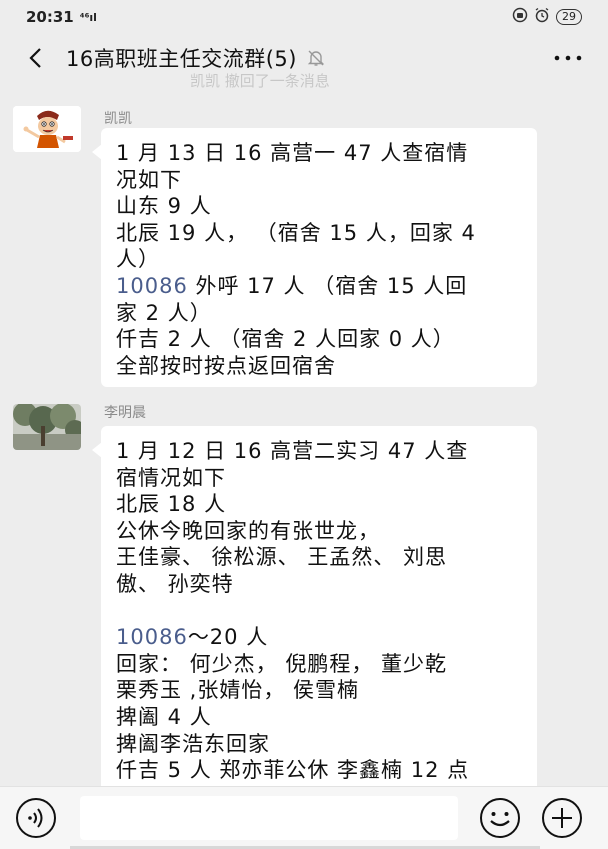 The height and width of the screenshot is (849, 608). I want to click on voice-icon, so click(36, 818).